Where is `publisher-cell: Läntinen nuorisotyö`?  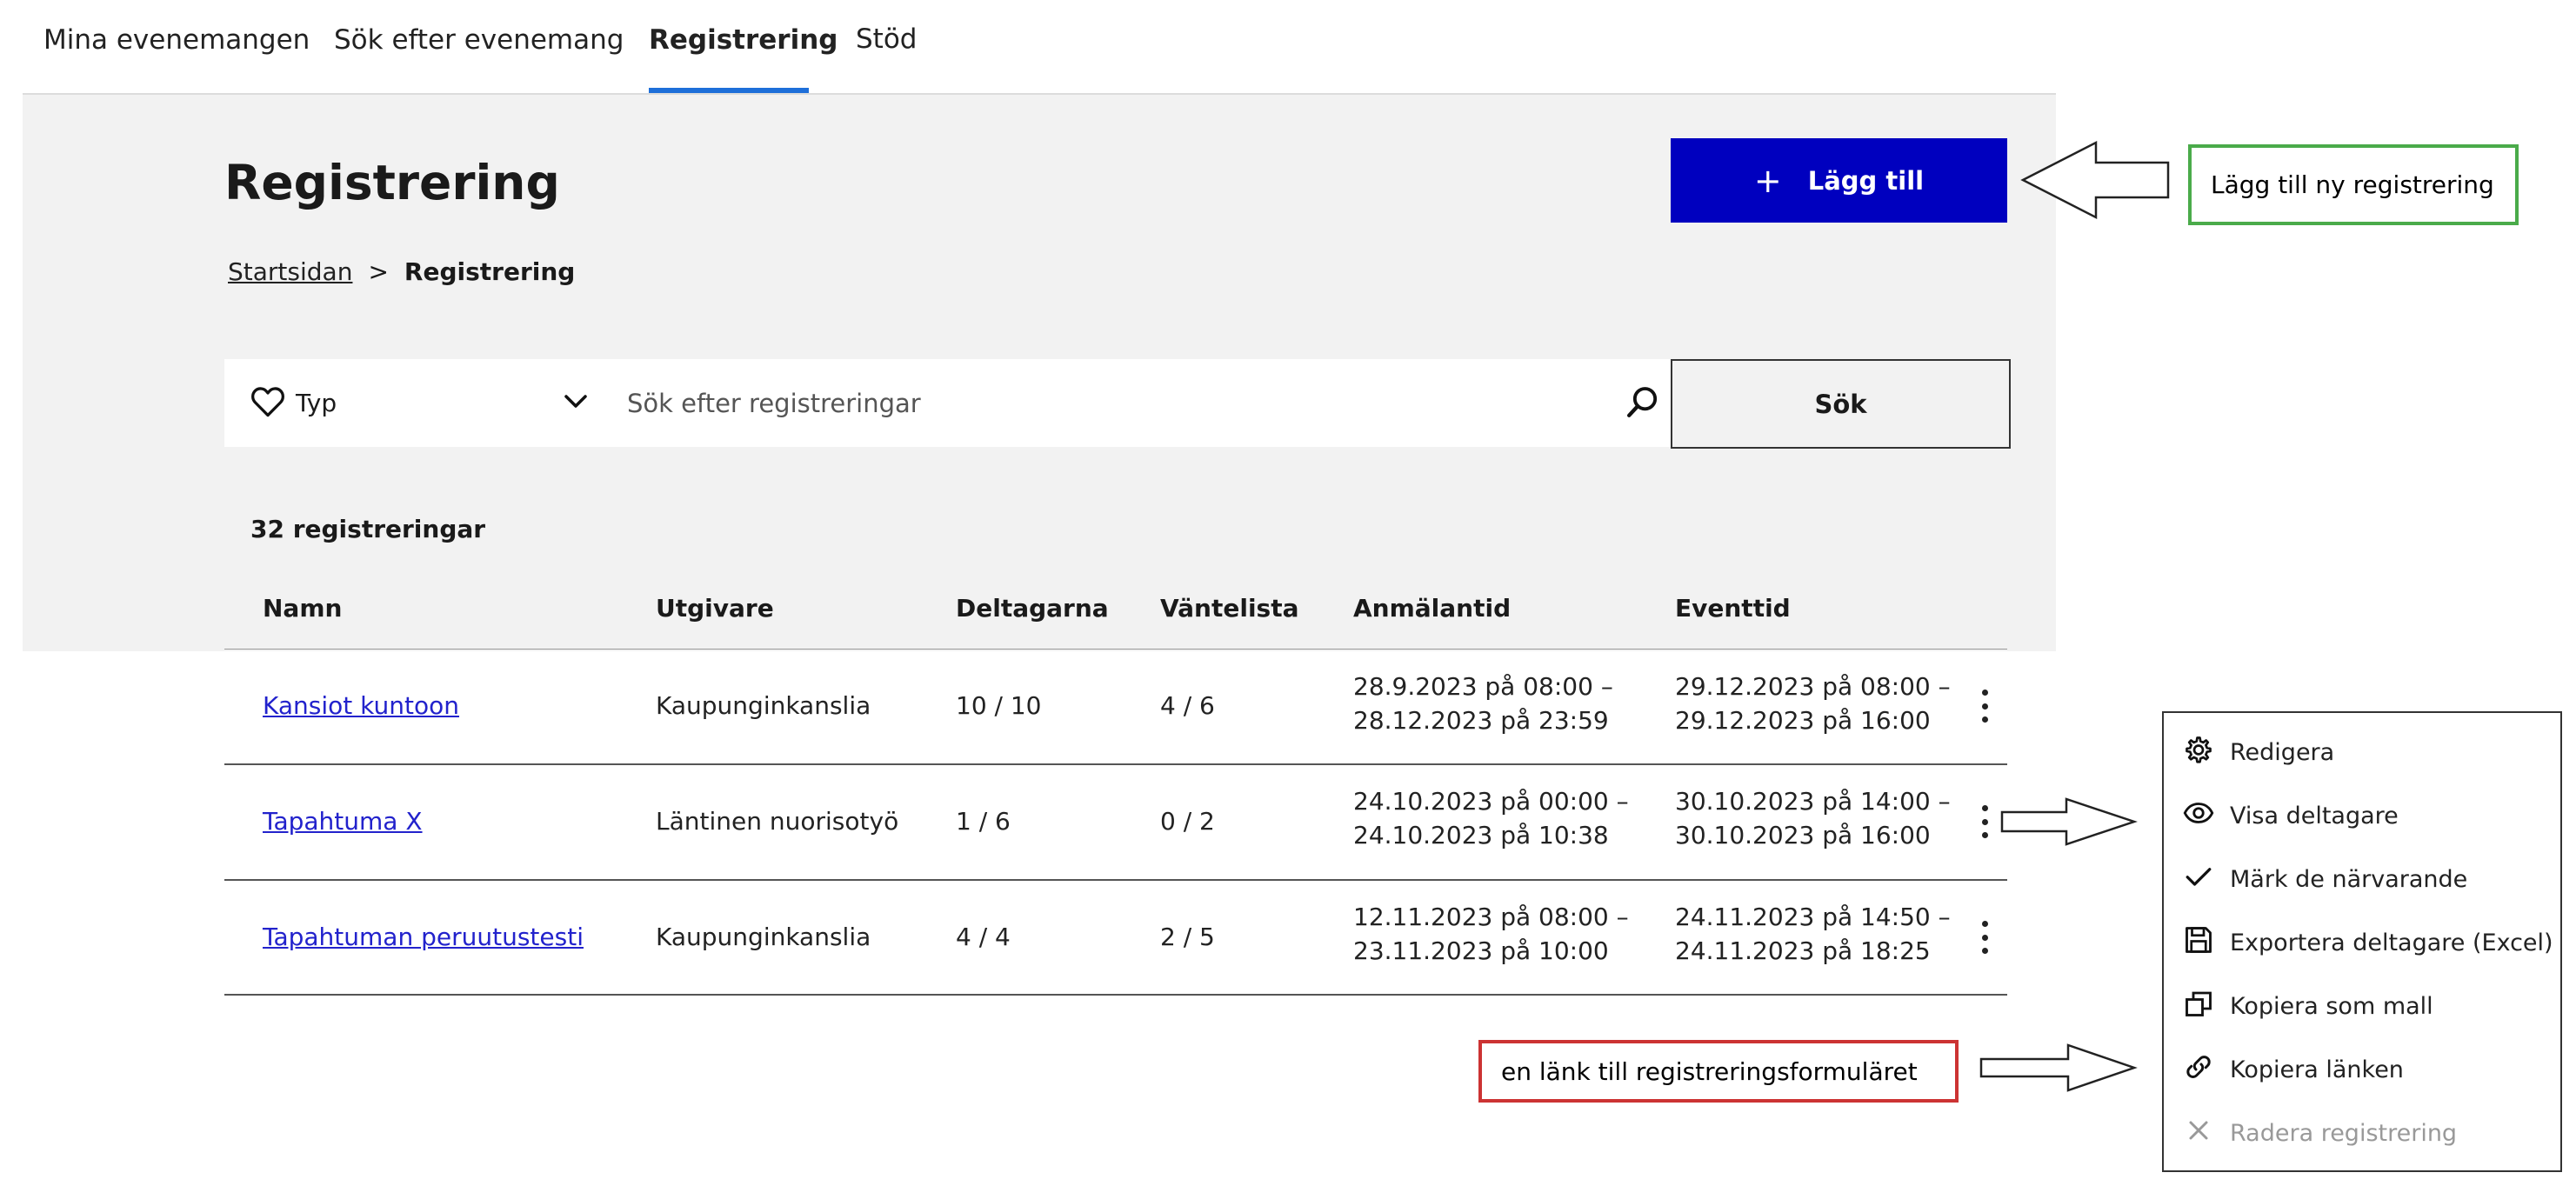
publisher-cell: Läntinen nuorisotyö is located at coordinates (777, 821).